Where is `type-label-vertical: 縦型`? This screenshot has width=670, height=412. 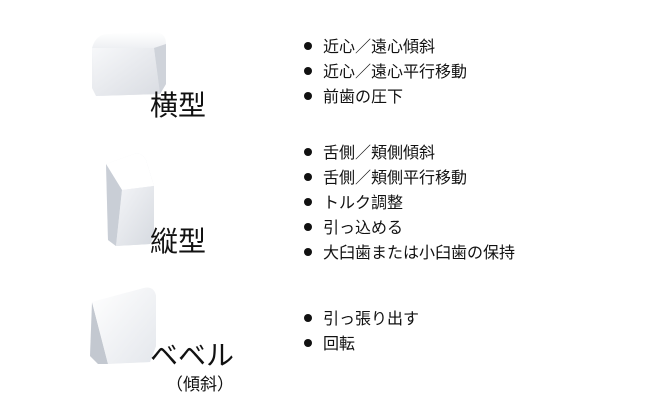
type-label-vertical: 縦型 is located at coordinates (178, 241).